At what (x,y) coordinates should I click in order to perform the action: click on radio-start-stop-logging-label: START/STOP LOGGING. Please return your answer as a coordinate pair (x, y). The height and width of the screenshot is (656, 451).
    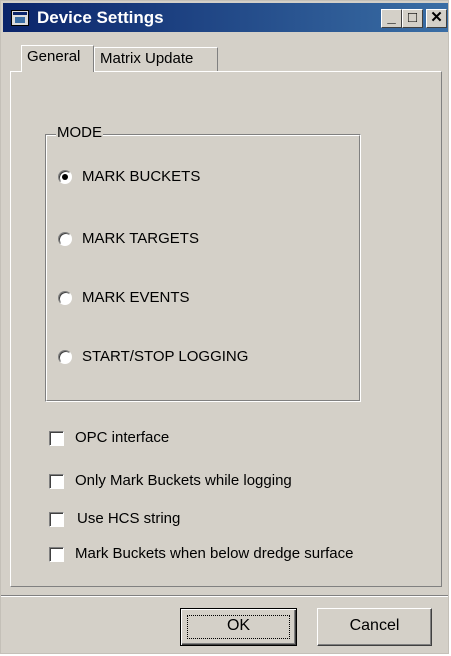
    Looking at the image, I should click on (165, 357).